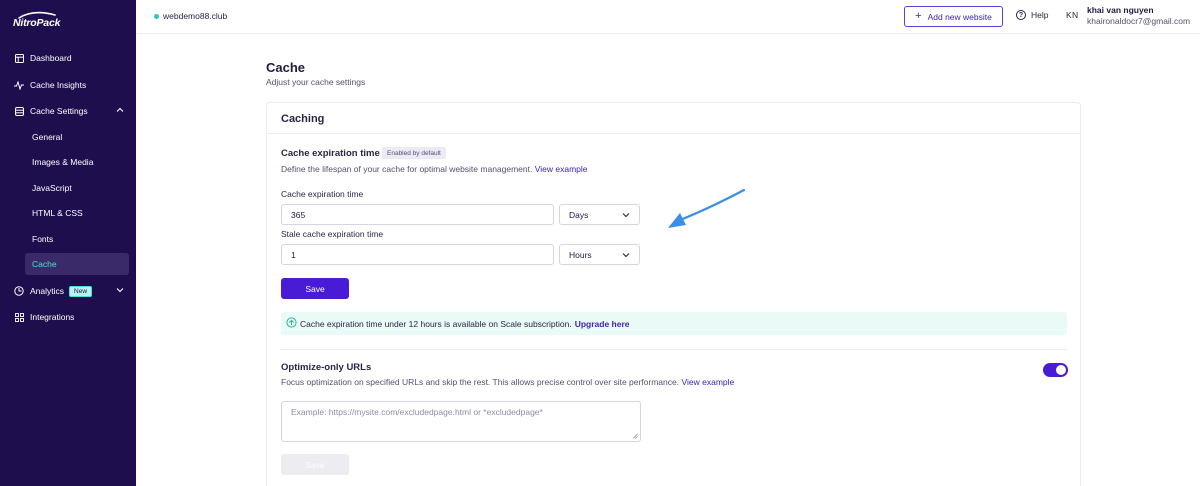 The width and height of the screenshot is (1200, 486). What do you see at coordinates (417, 214) in the screenshot?
I see `expiration-value-input: 365` at bounding box center [417, 214].